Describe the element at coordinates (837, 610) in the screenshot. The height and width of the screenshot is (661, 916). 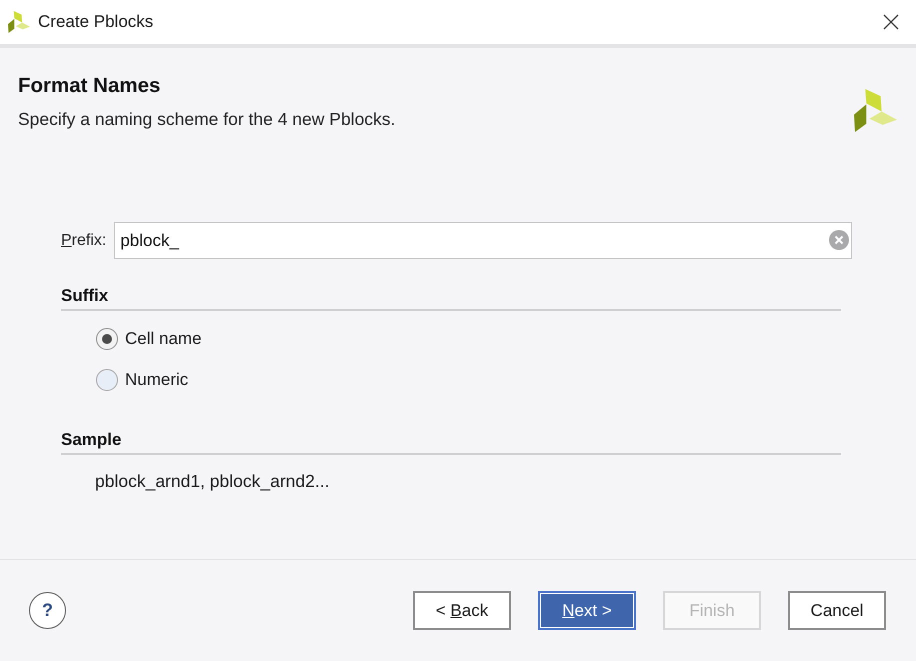
I see `dialog-button: Cancel` at that location.